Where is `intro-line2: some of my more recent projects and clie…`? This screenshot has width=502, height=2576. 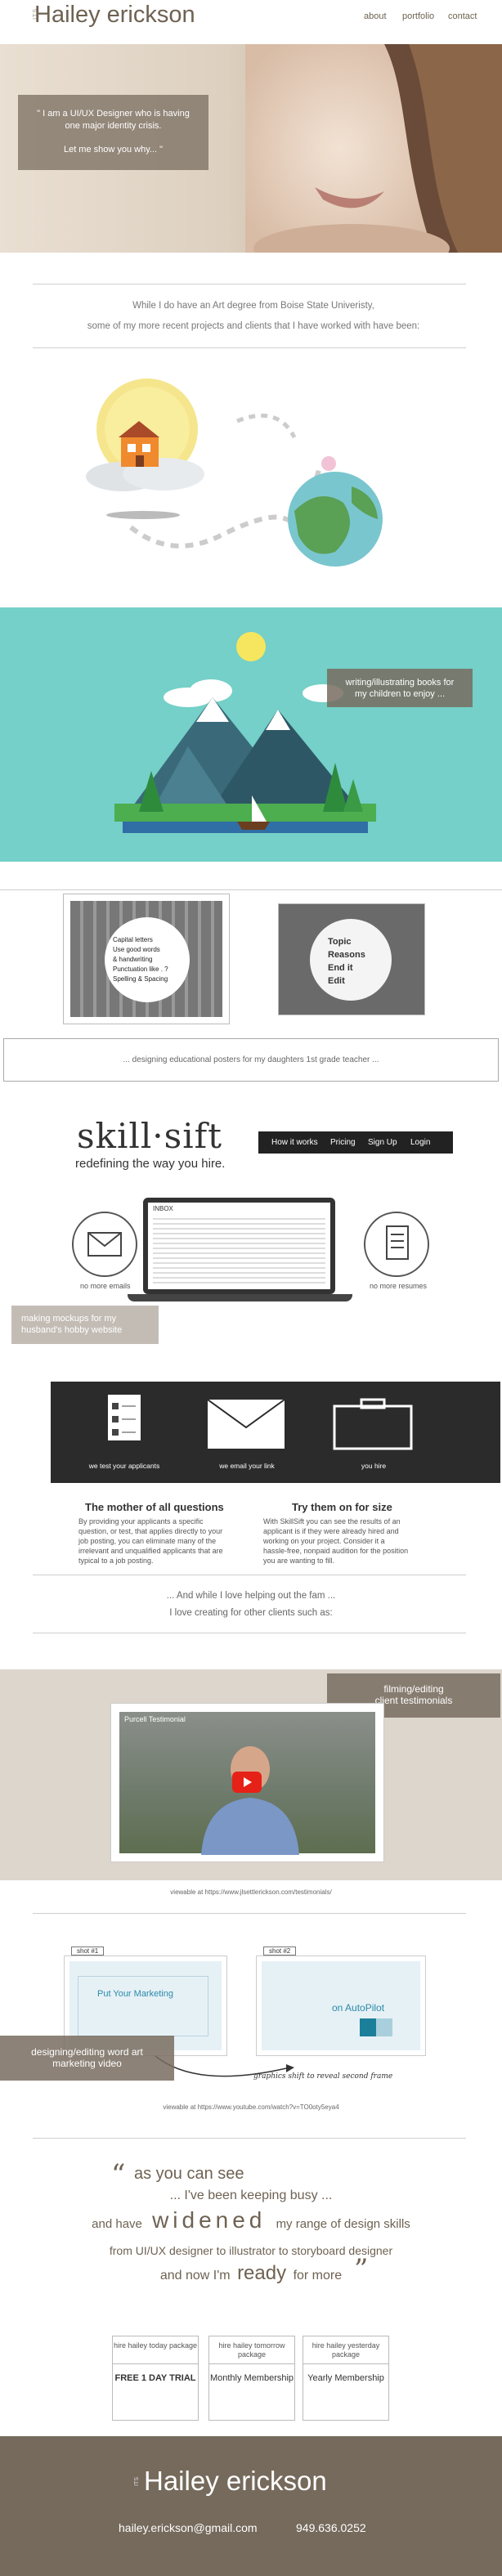 intro-line2: some of my more recent projects and clie… is located at coordinates (254, 326).